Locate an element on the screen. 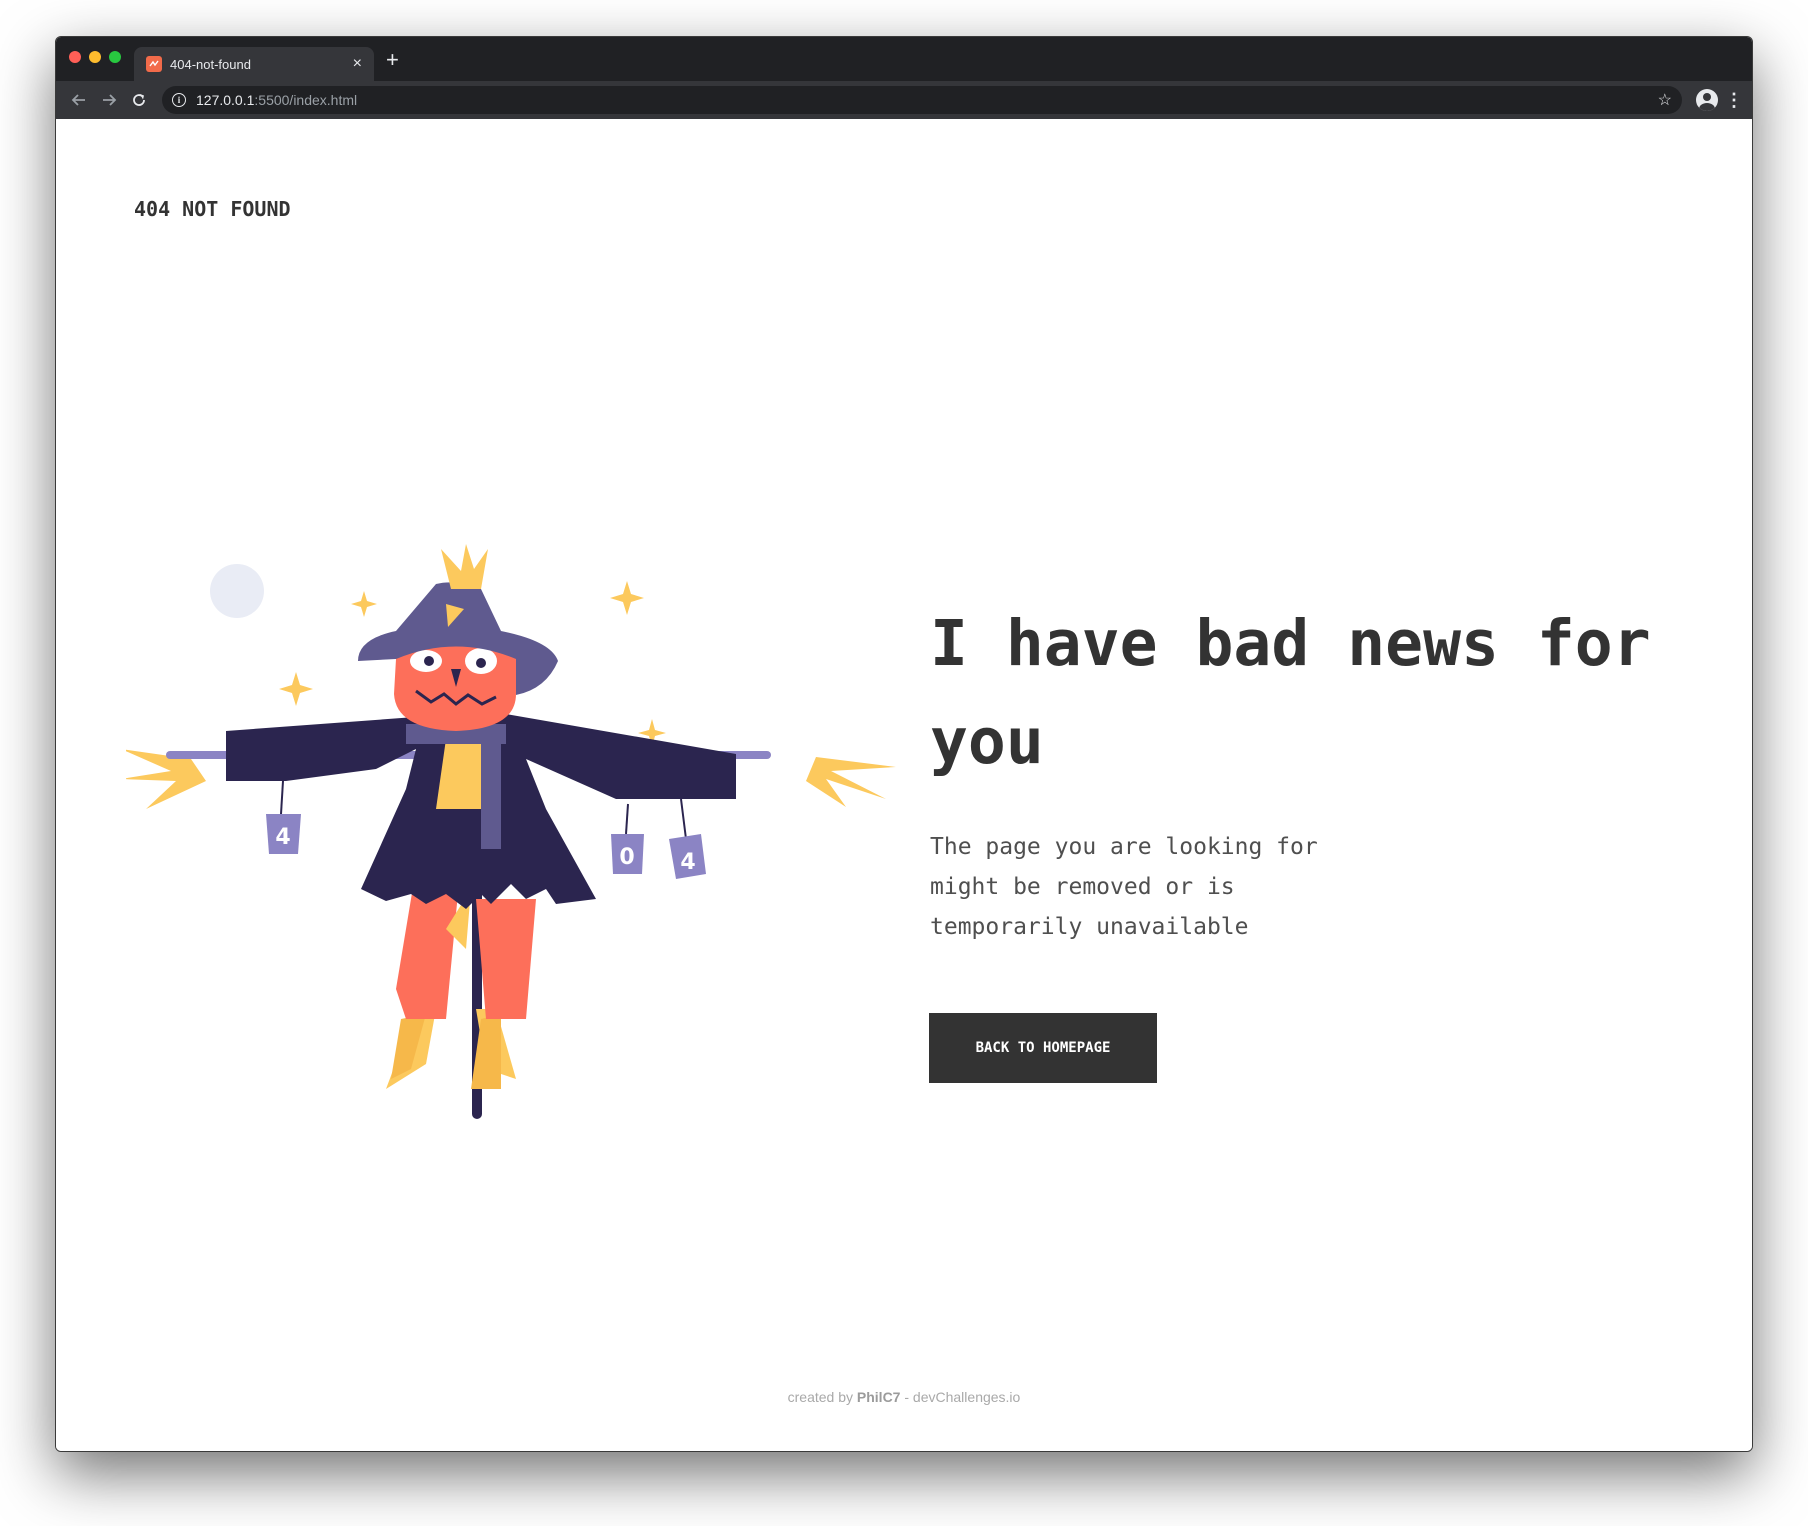 The image size is (1808, 1526). close-window-button is located at coordinates (75, 57).